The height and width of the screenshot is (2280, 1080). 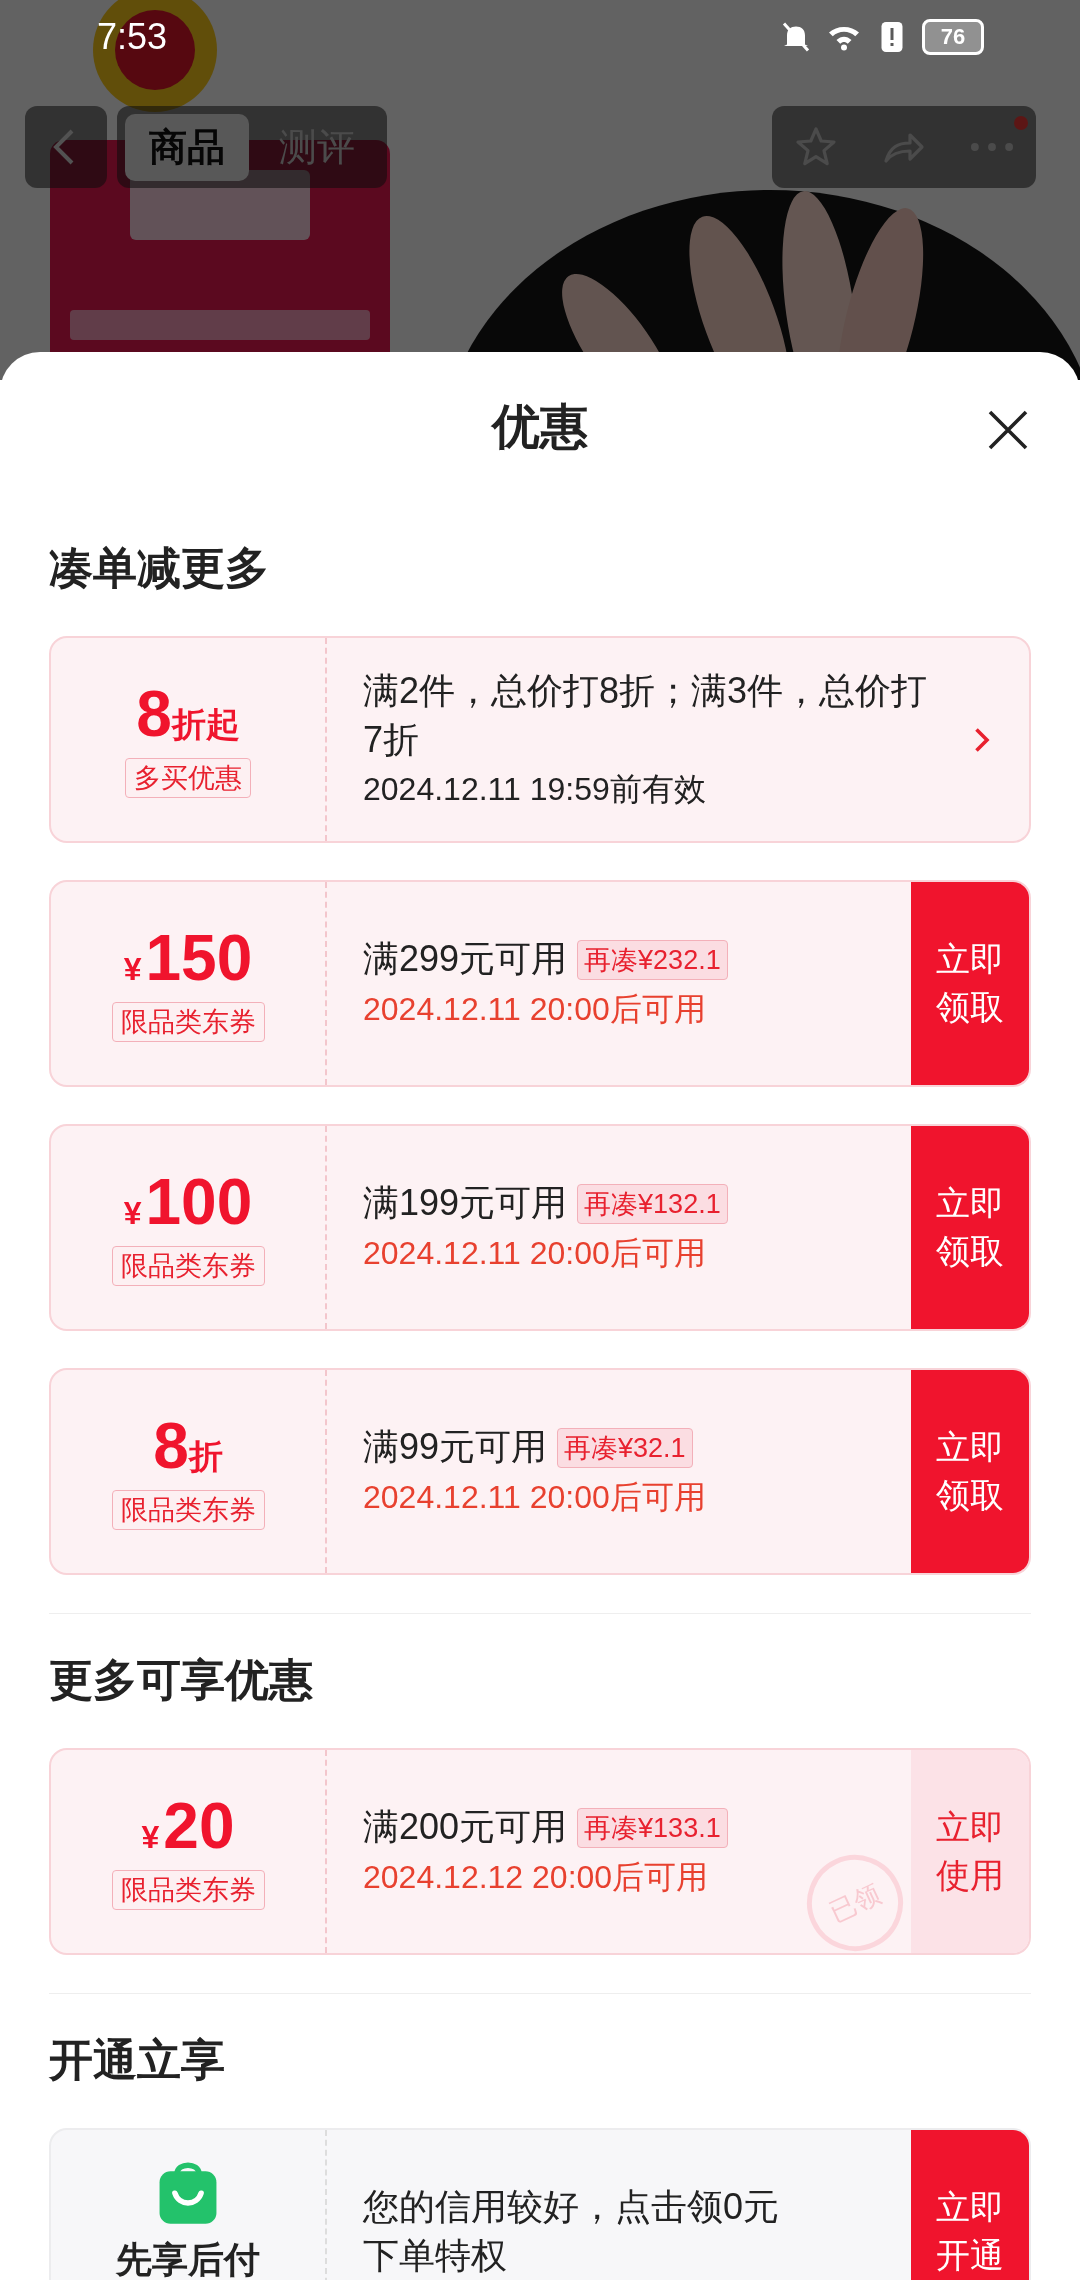 What do you see at coordinates (652, 959) in the screenshot?
I see `top-up-tag: 再凑¥232.1` at bounding box center [652, 959].